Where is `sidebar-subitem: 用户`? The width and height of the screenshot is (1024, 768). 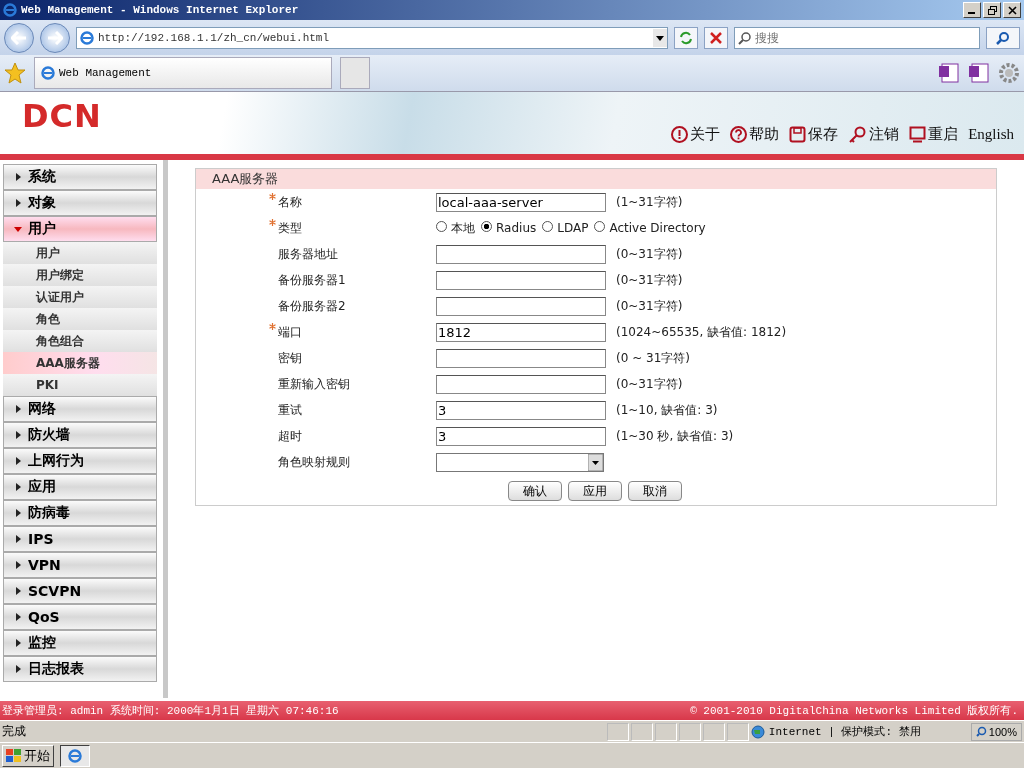 sidebar-subitem: 用户 is located at coordinates (80, 253).